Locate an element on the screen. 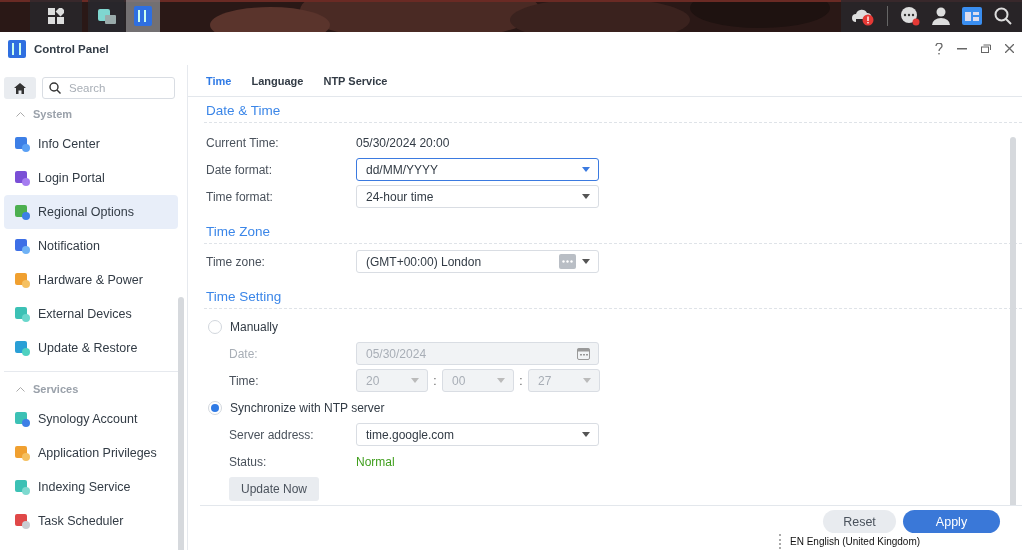 The width and height of the screenshot is (1022, 550). home-button is located at coordinates (20, 88).